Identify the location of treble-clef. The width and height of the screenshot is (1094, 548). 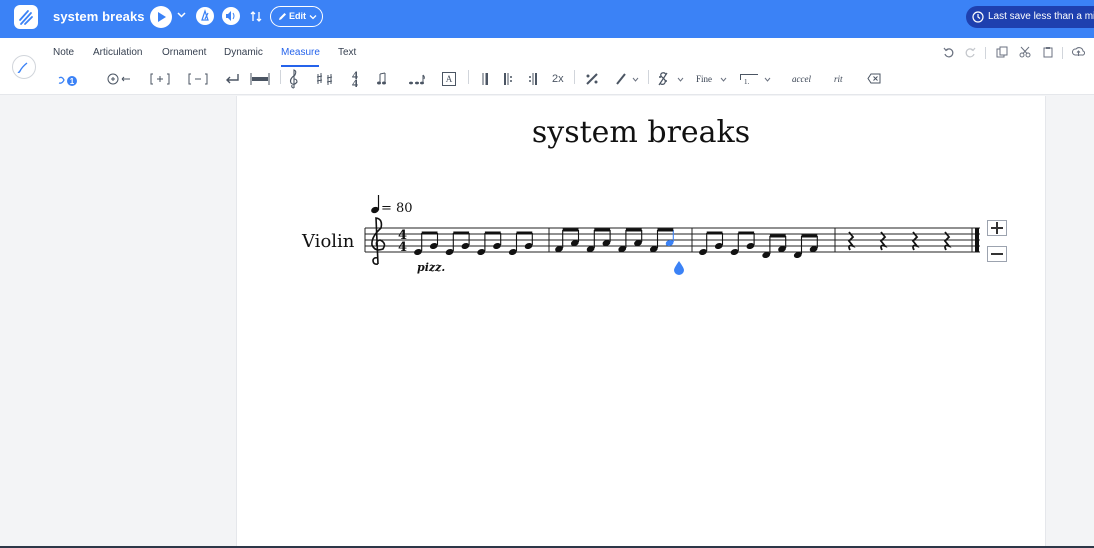
(378, 241).